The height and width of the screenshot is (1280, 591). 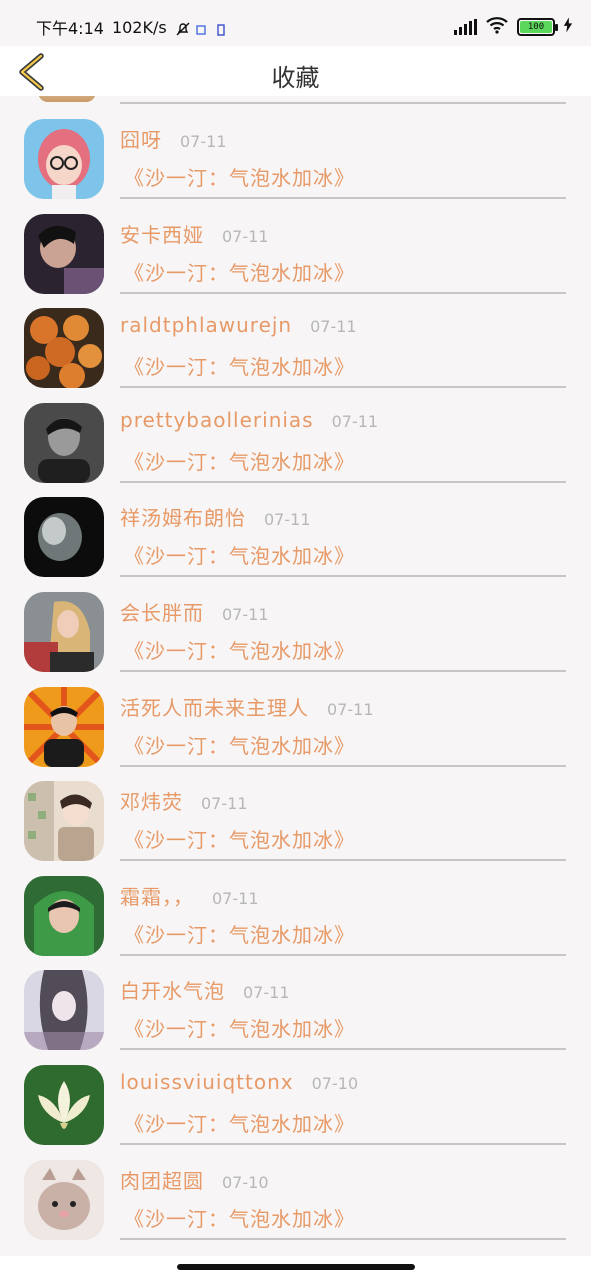 I want to click on item-header: 会长胖而 07-11, so click(x=194, y=611).